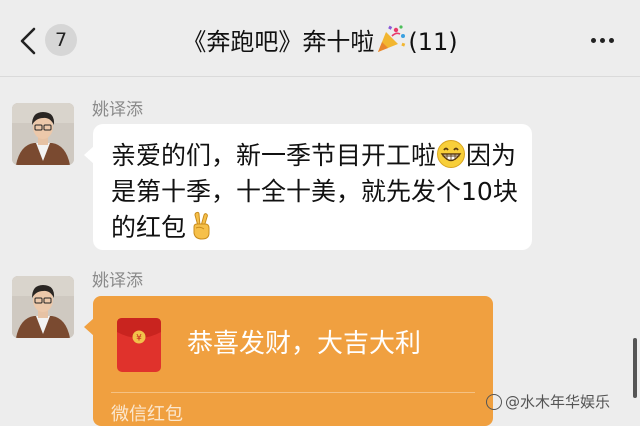 The width and height of the screenshot is (640, 426). I want to click on back-button, so click(29, 41).